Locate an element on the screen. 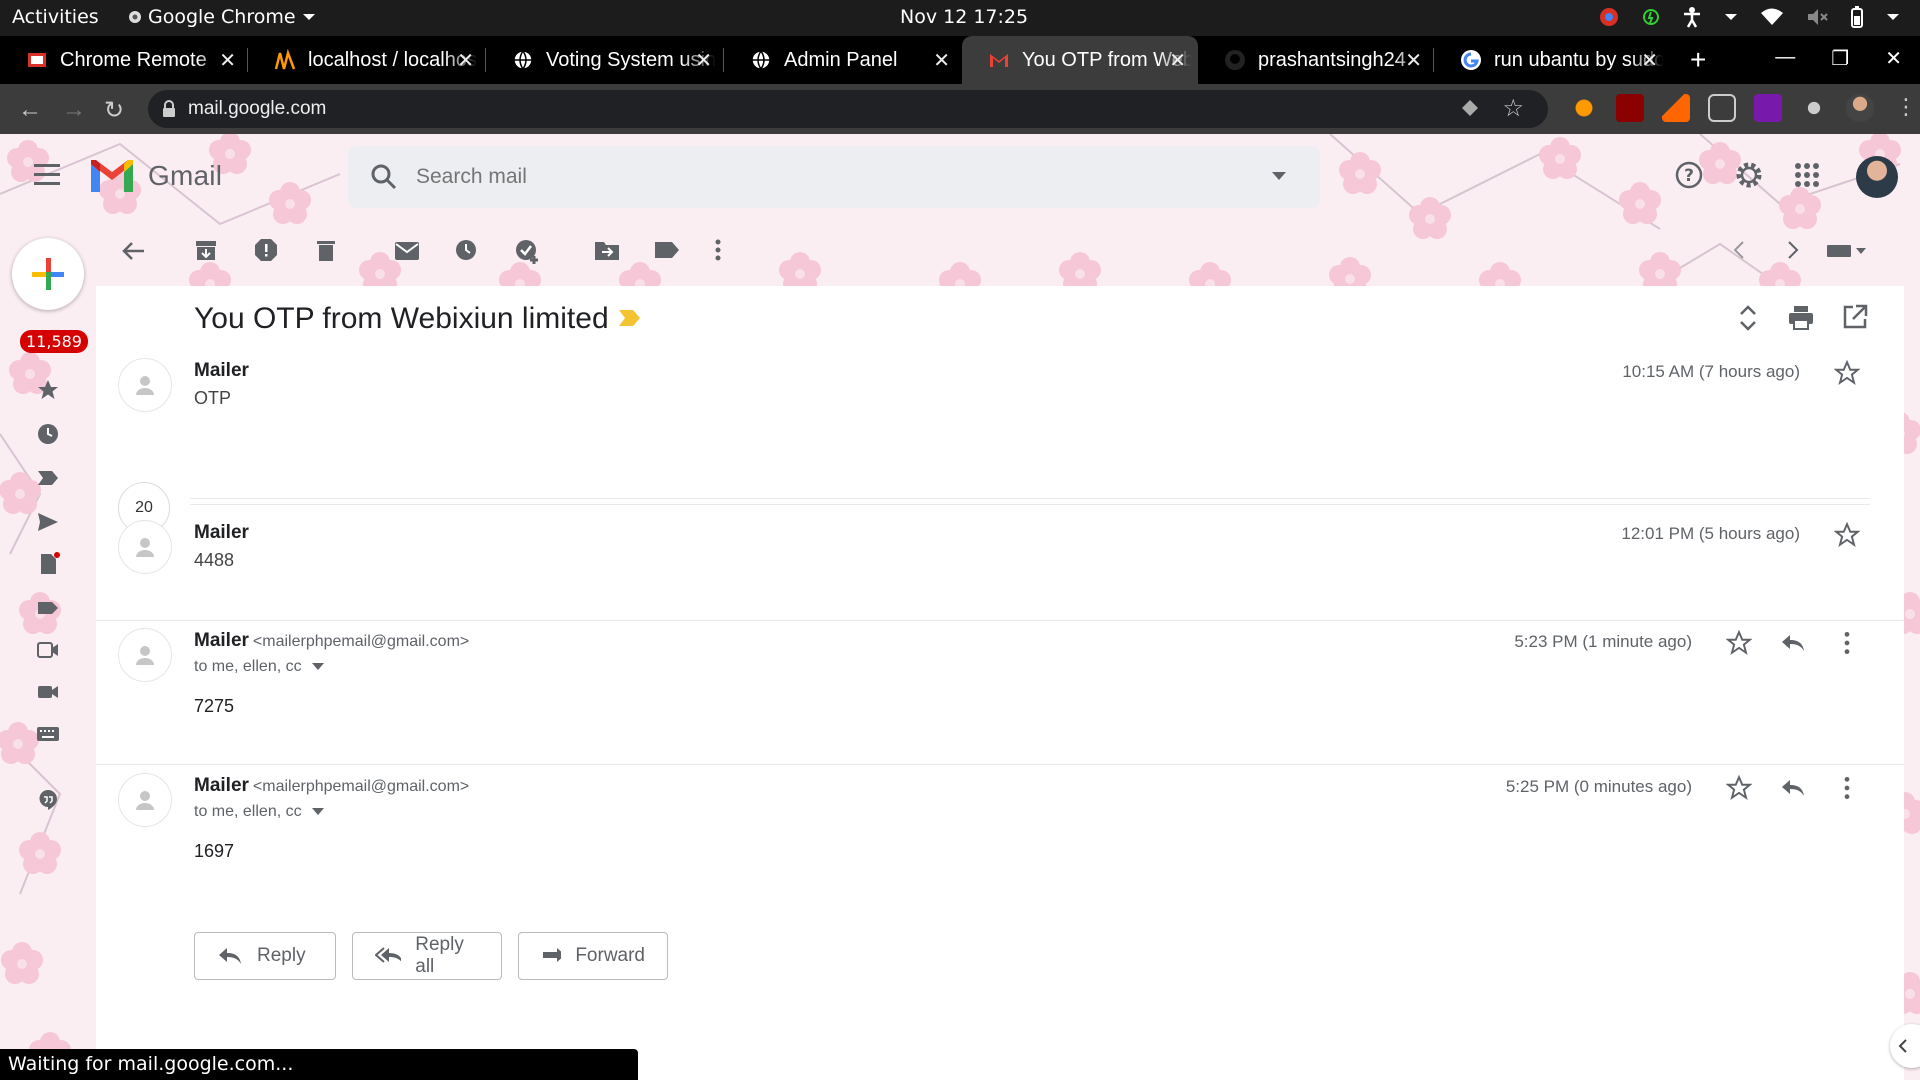  forward-icon: → is located at coordinates (74, 110).